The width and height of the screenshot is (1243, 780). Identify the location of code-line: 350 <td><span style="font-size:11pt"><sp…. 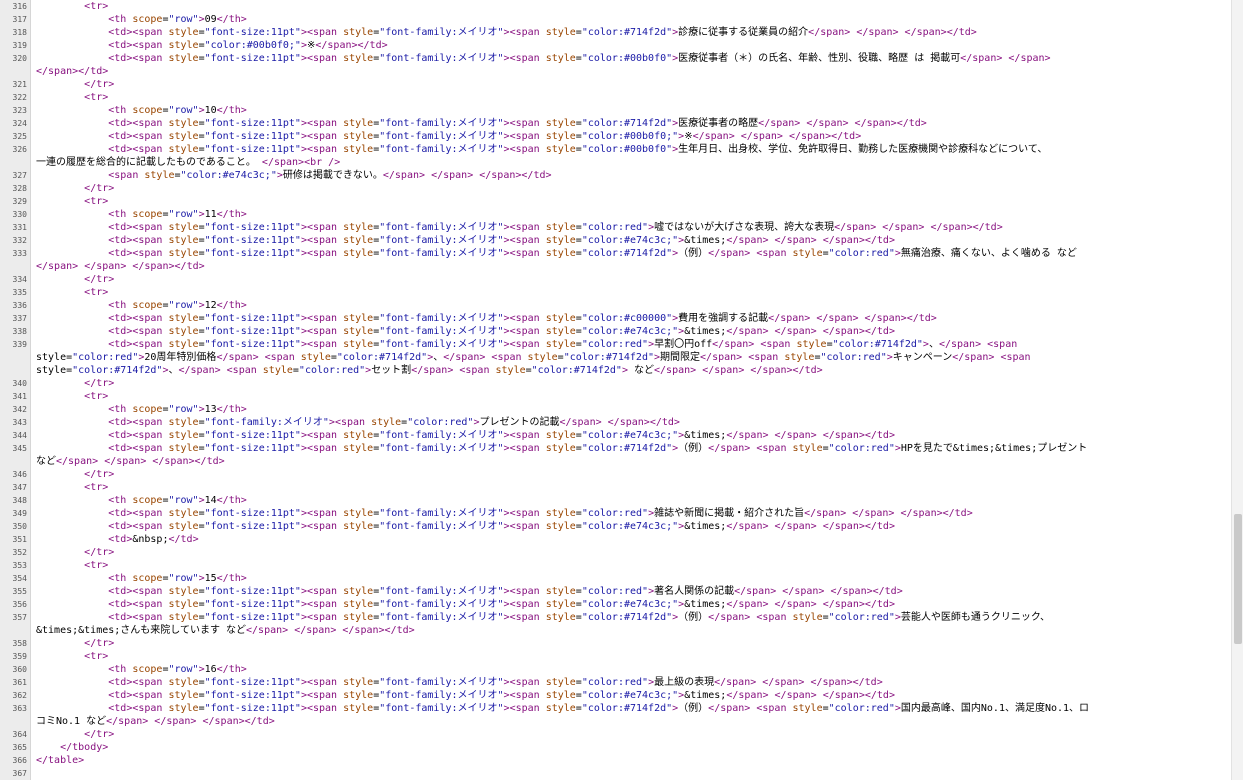
(615, 526).